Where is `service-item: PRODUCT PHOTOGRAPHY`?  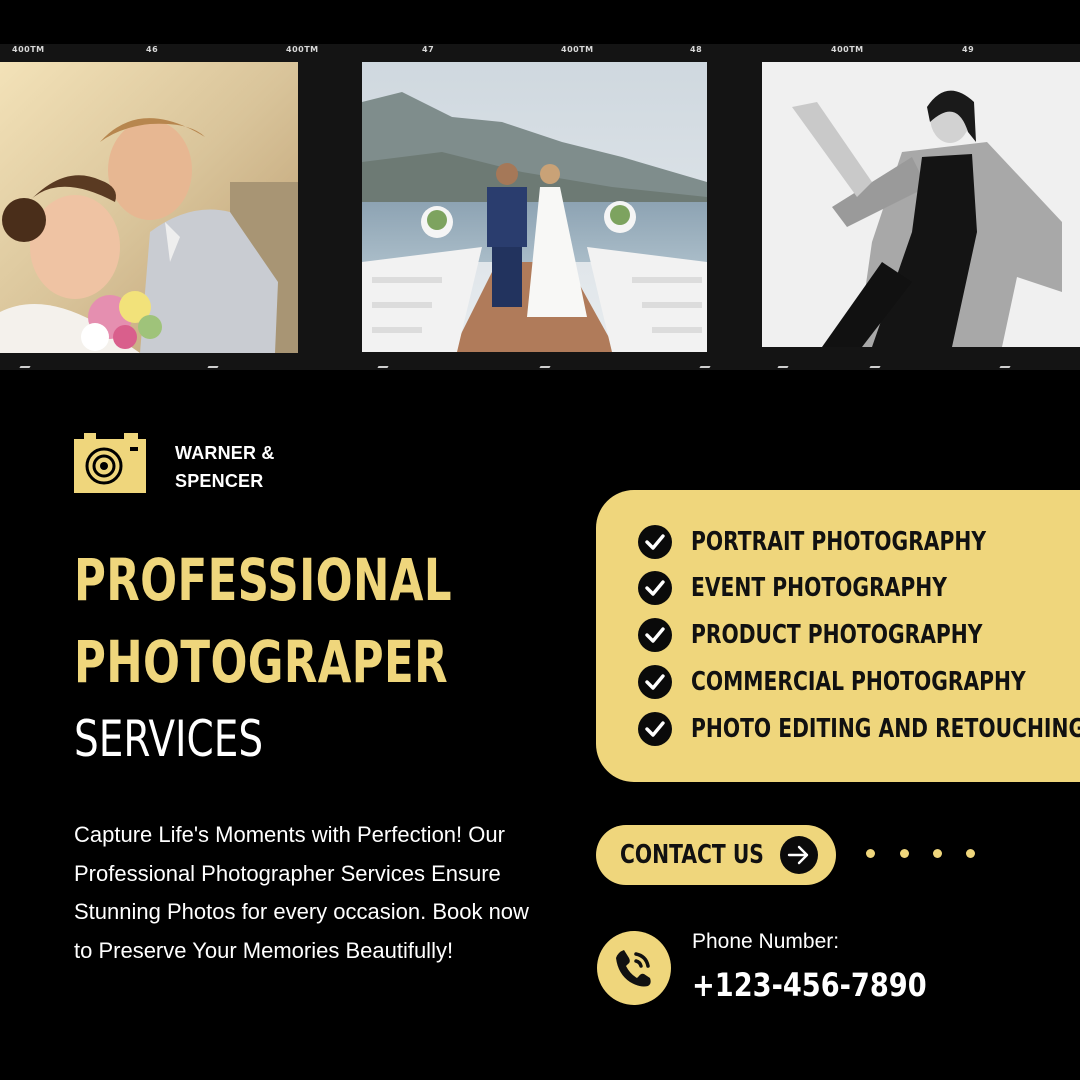
service-item: PRODUCT PHOTOGRAPHY is located at coordinates (851, 635).